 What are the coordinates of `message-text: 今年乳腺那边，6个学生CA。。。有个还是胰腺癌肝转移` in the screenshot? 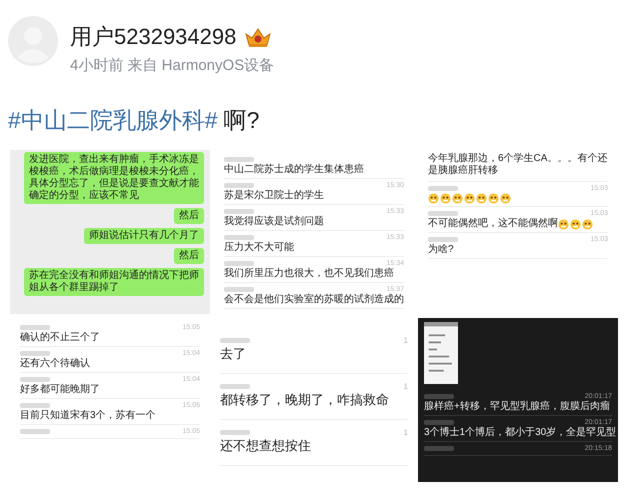 It's located at (518, 167).